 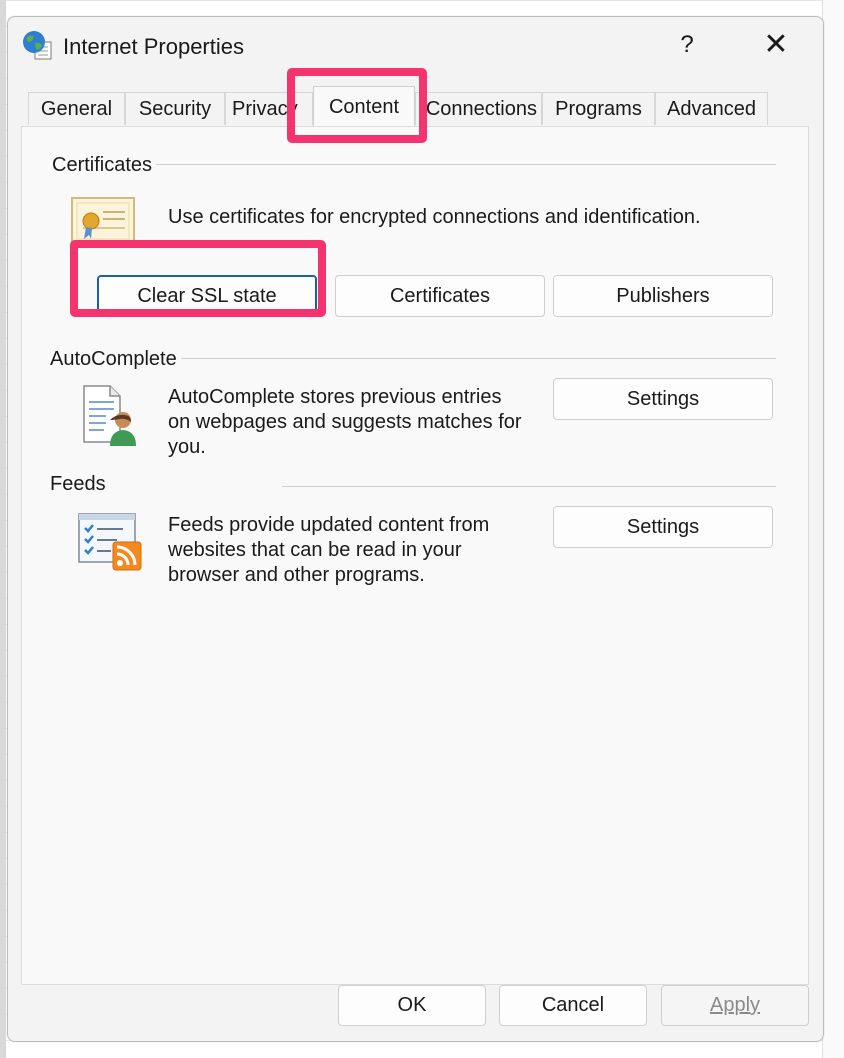 I want to click on feeds-divider, so click(x=529, y=486).